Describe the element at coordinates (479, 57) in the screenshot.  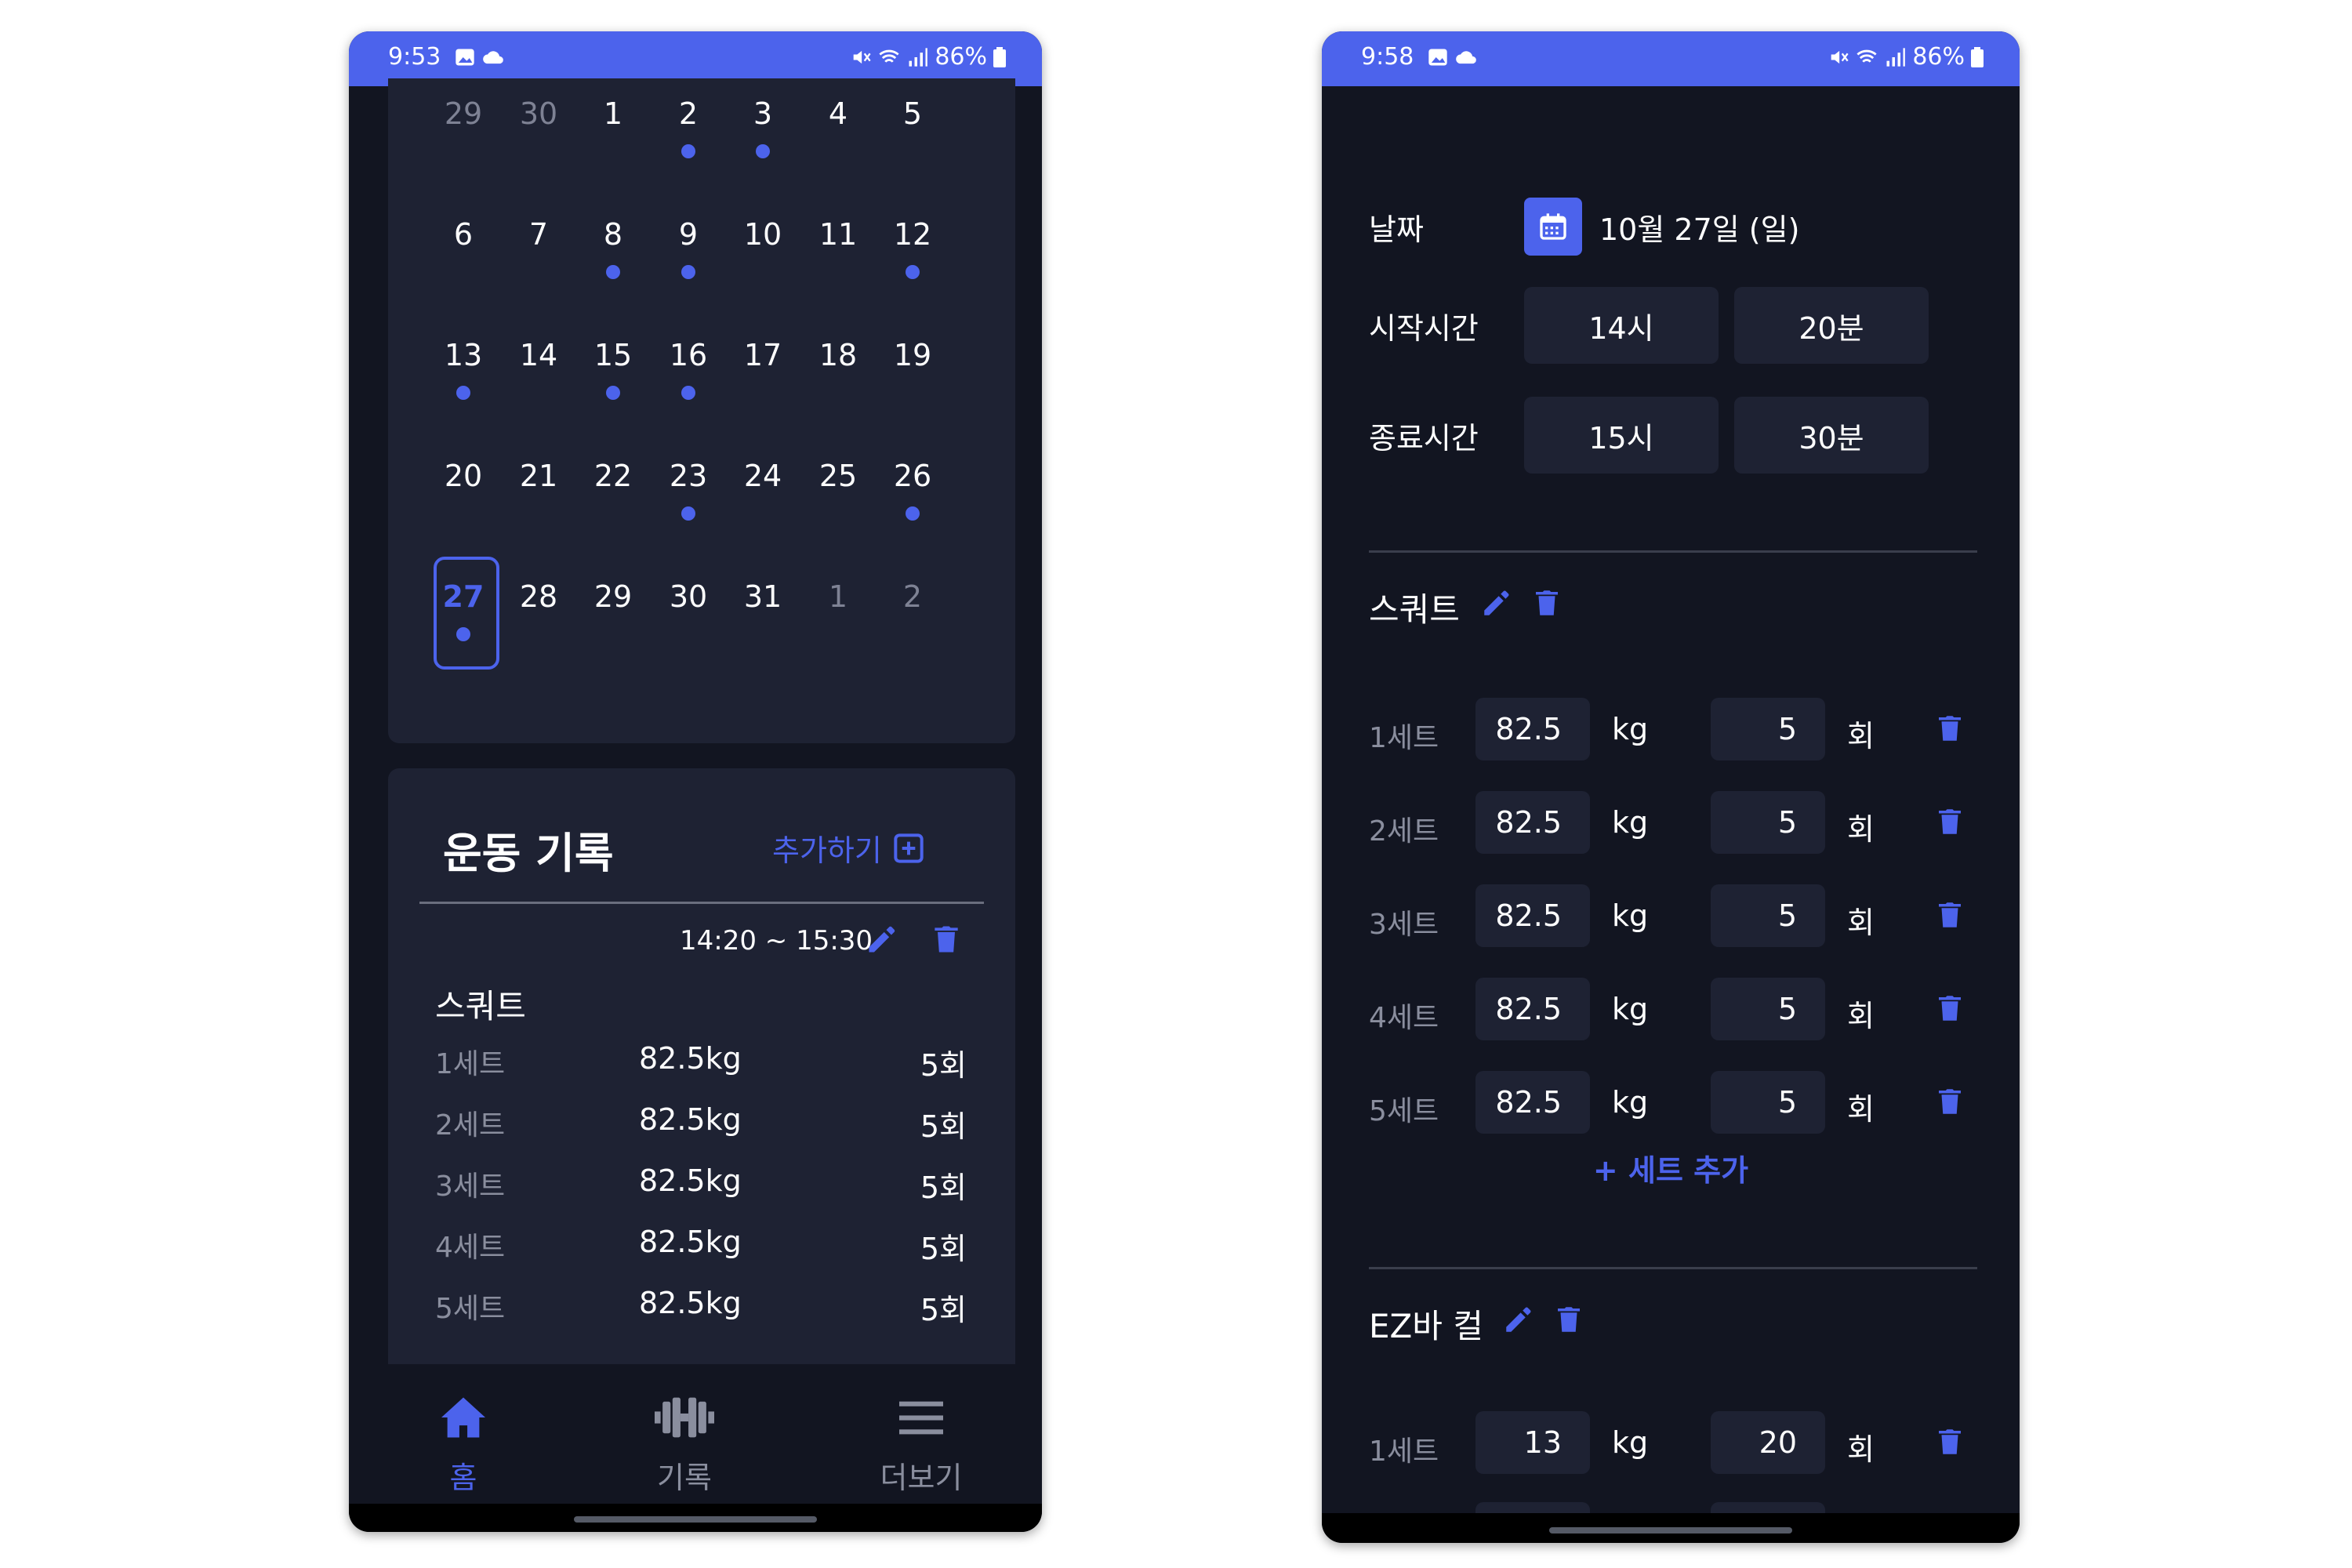
I see `notification-icons` at that location.